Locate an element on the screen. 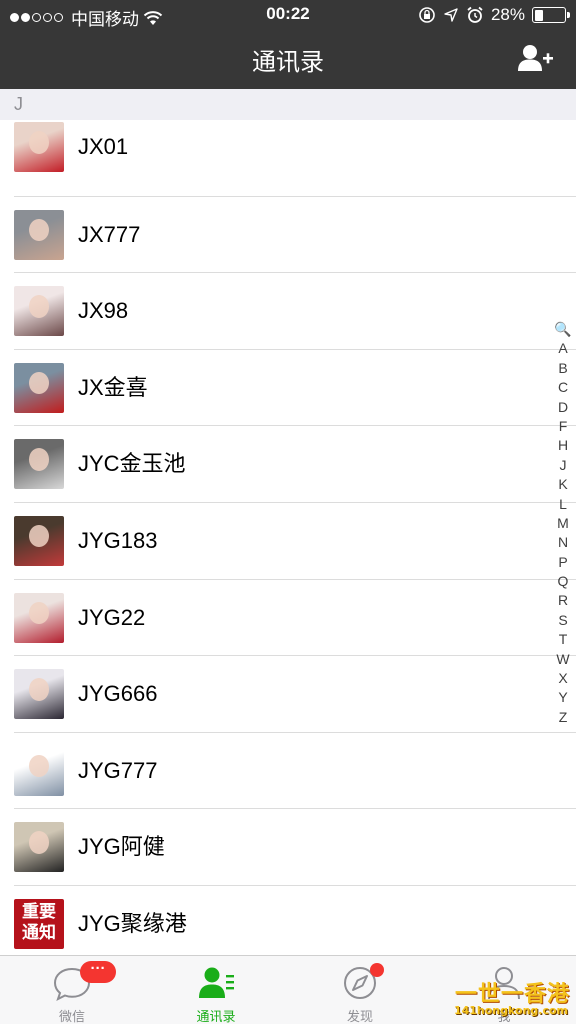  index-letter: B is located at coordinates (562, 368).